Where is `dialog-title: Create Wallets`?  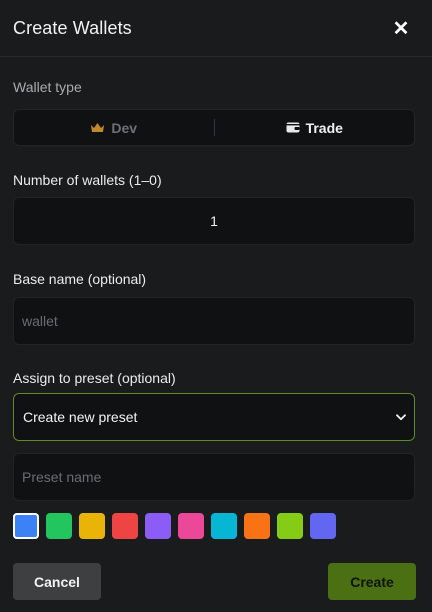
dialog-title: Create Wallets is located at coordinates (72, 27).